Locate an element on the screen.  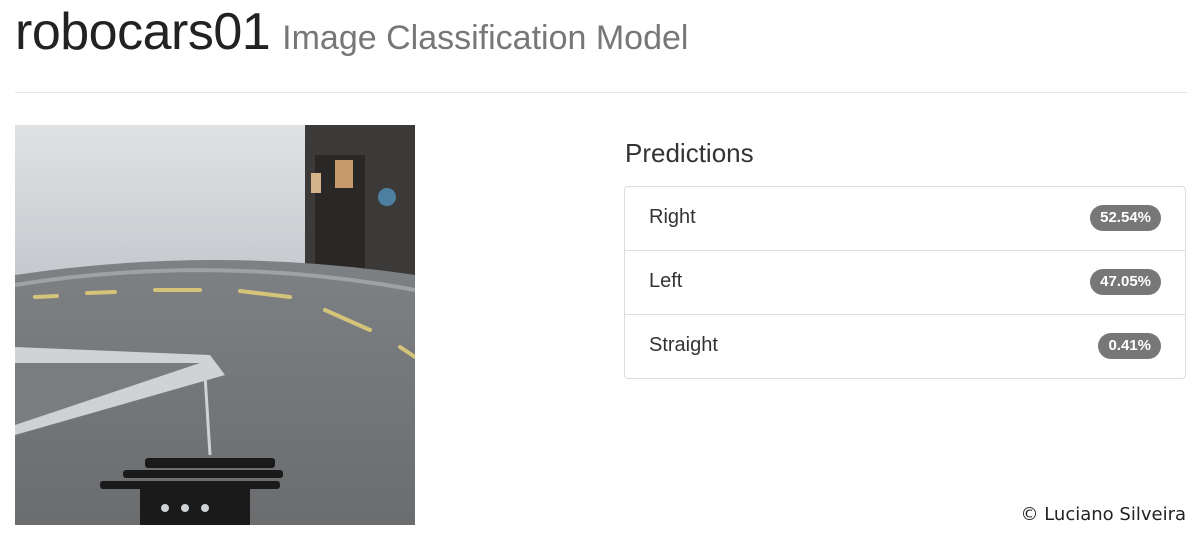
prediction-item-straight: Straight 0.41% is located at coordinates (905, 347).